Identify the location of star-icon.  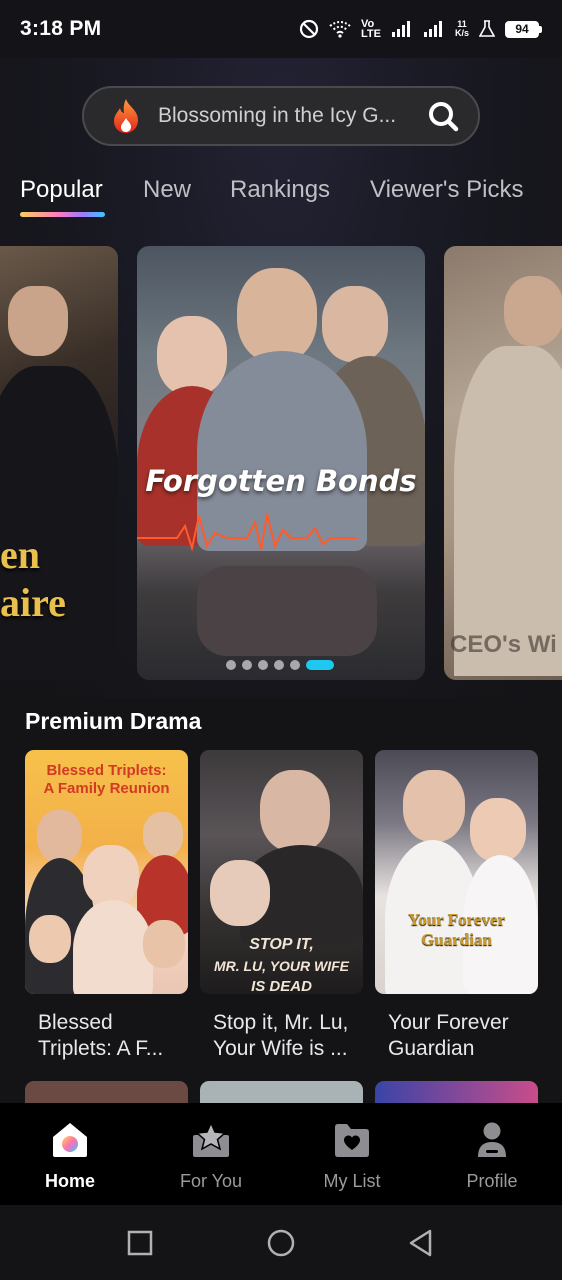
(211, 1139).